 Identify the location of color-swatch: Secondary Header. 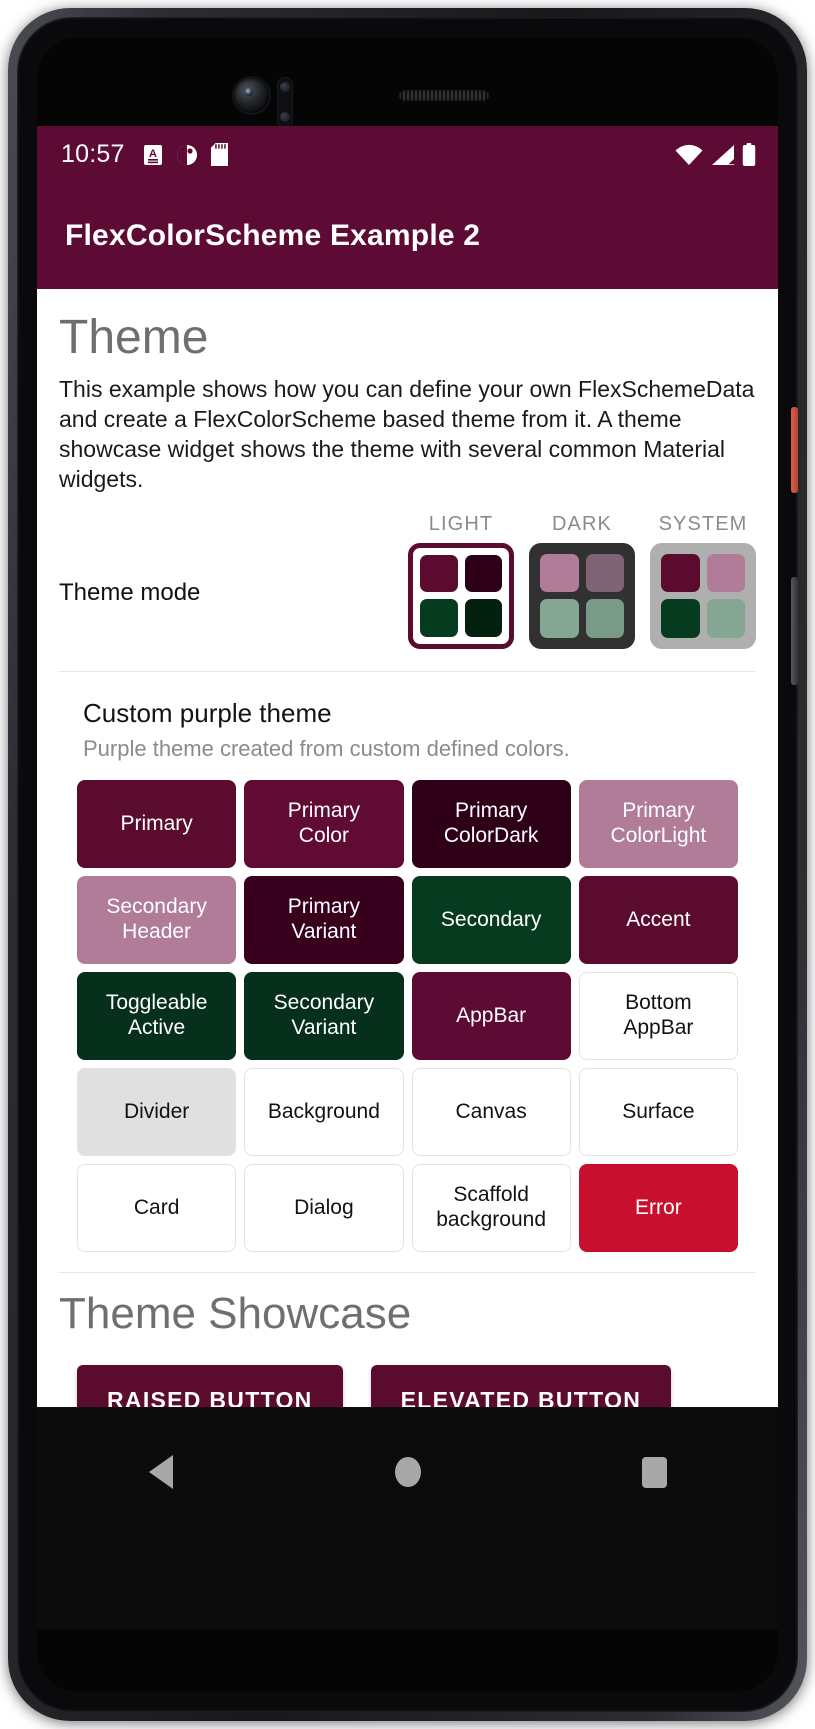
(157, 919).